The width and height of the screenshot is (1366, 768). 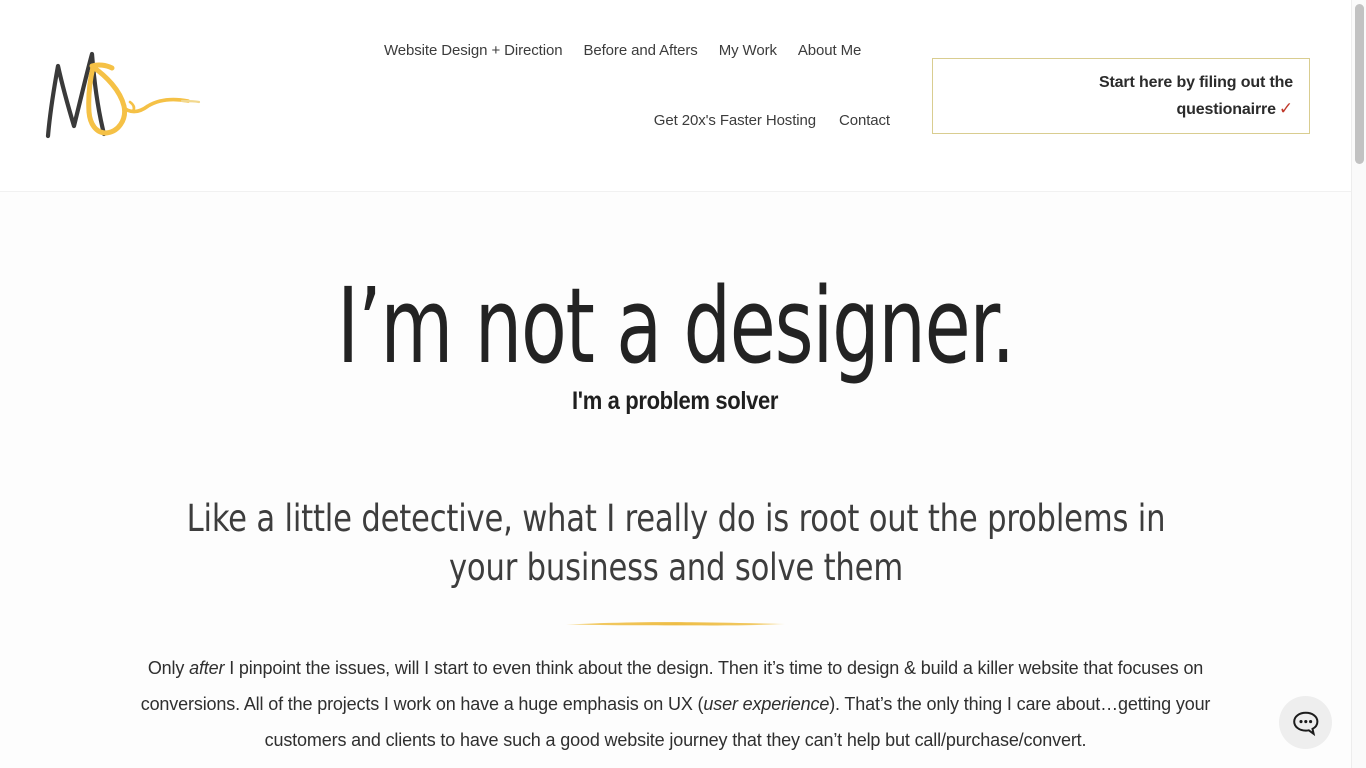 I want to click on page-title: I’m not a designer., so click(x=675, y=326).